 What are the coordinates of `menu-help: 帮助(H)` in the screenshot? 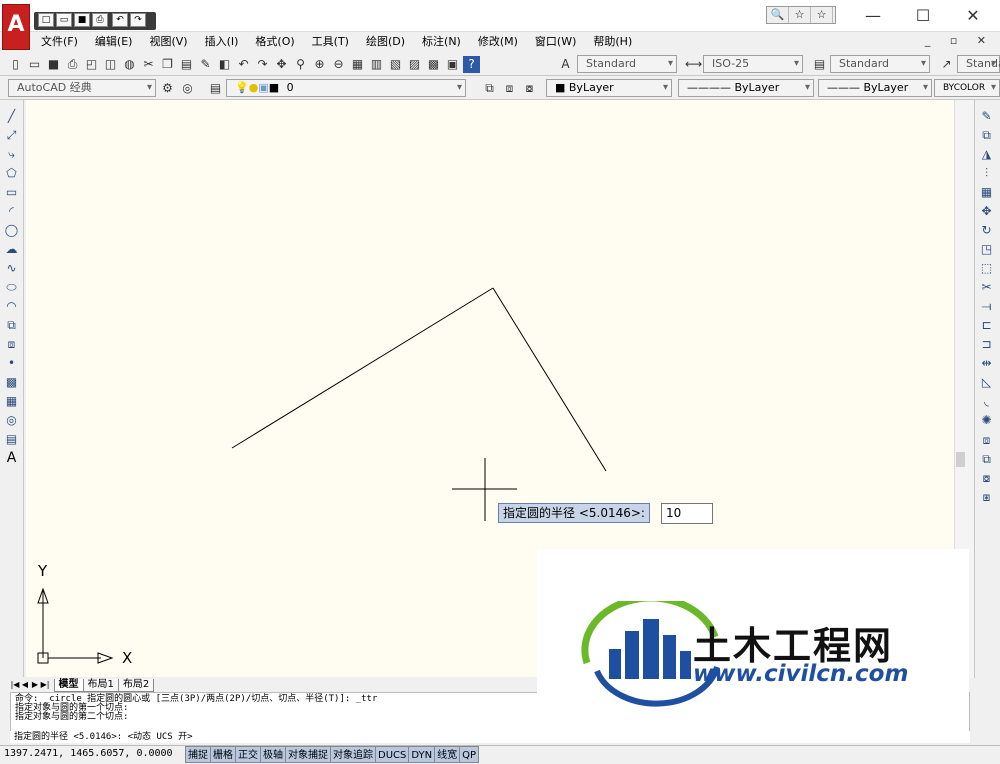 It's located at (612, 42).